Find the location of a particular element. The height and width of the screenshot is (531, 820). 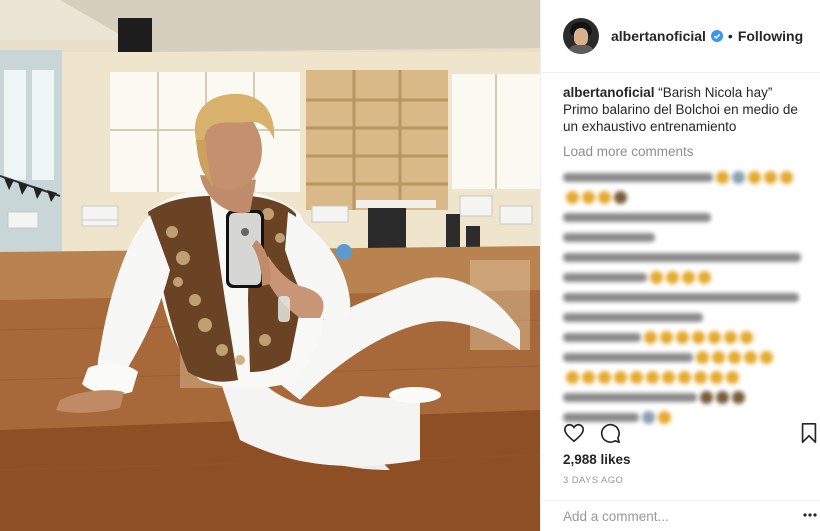

comment-bubble-icon is located at coordinates (610, 433).